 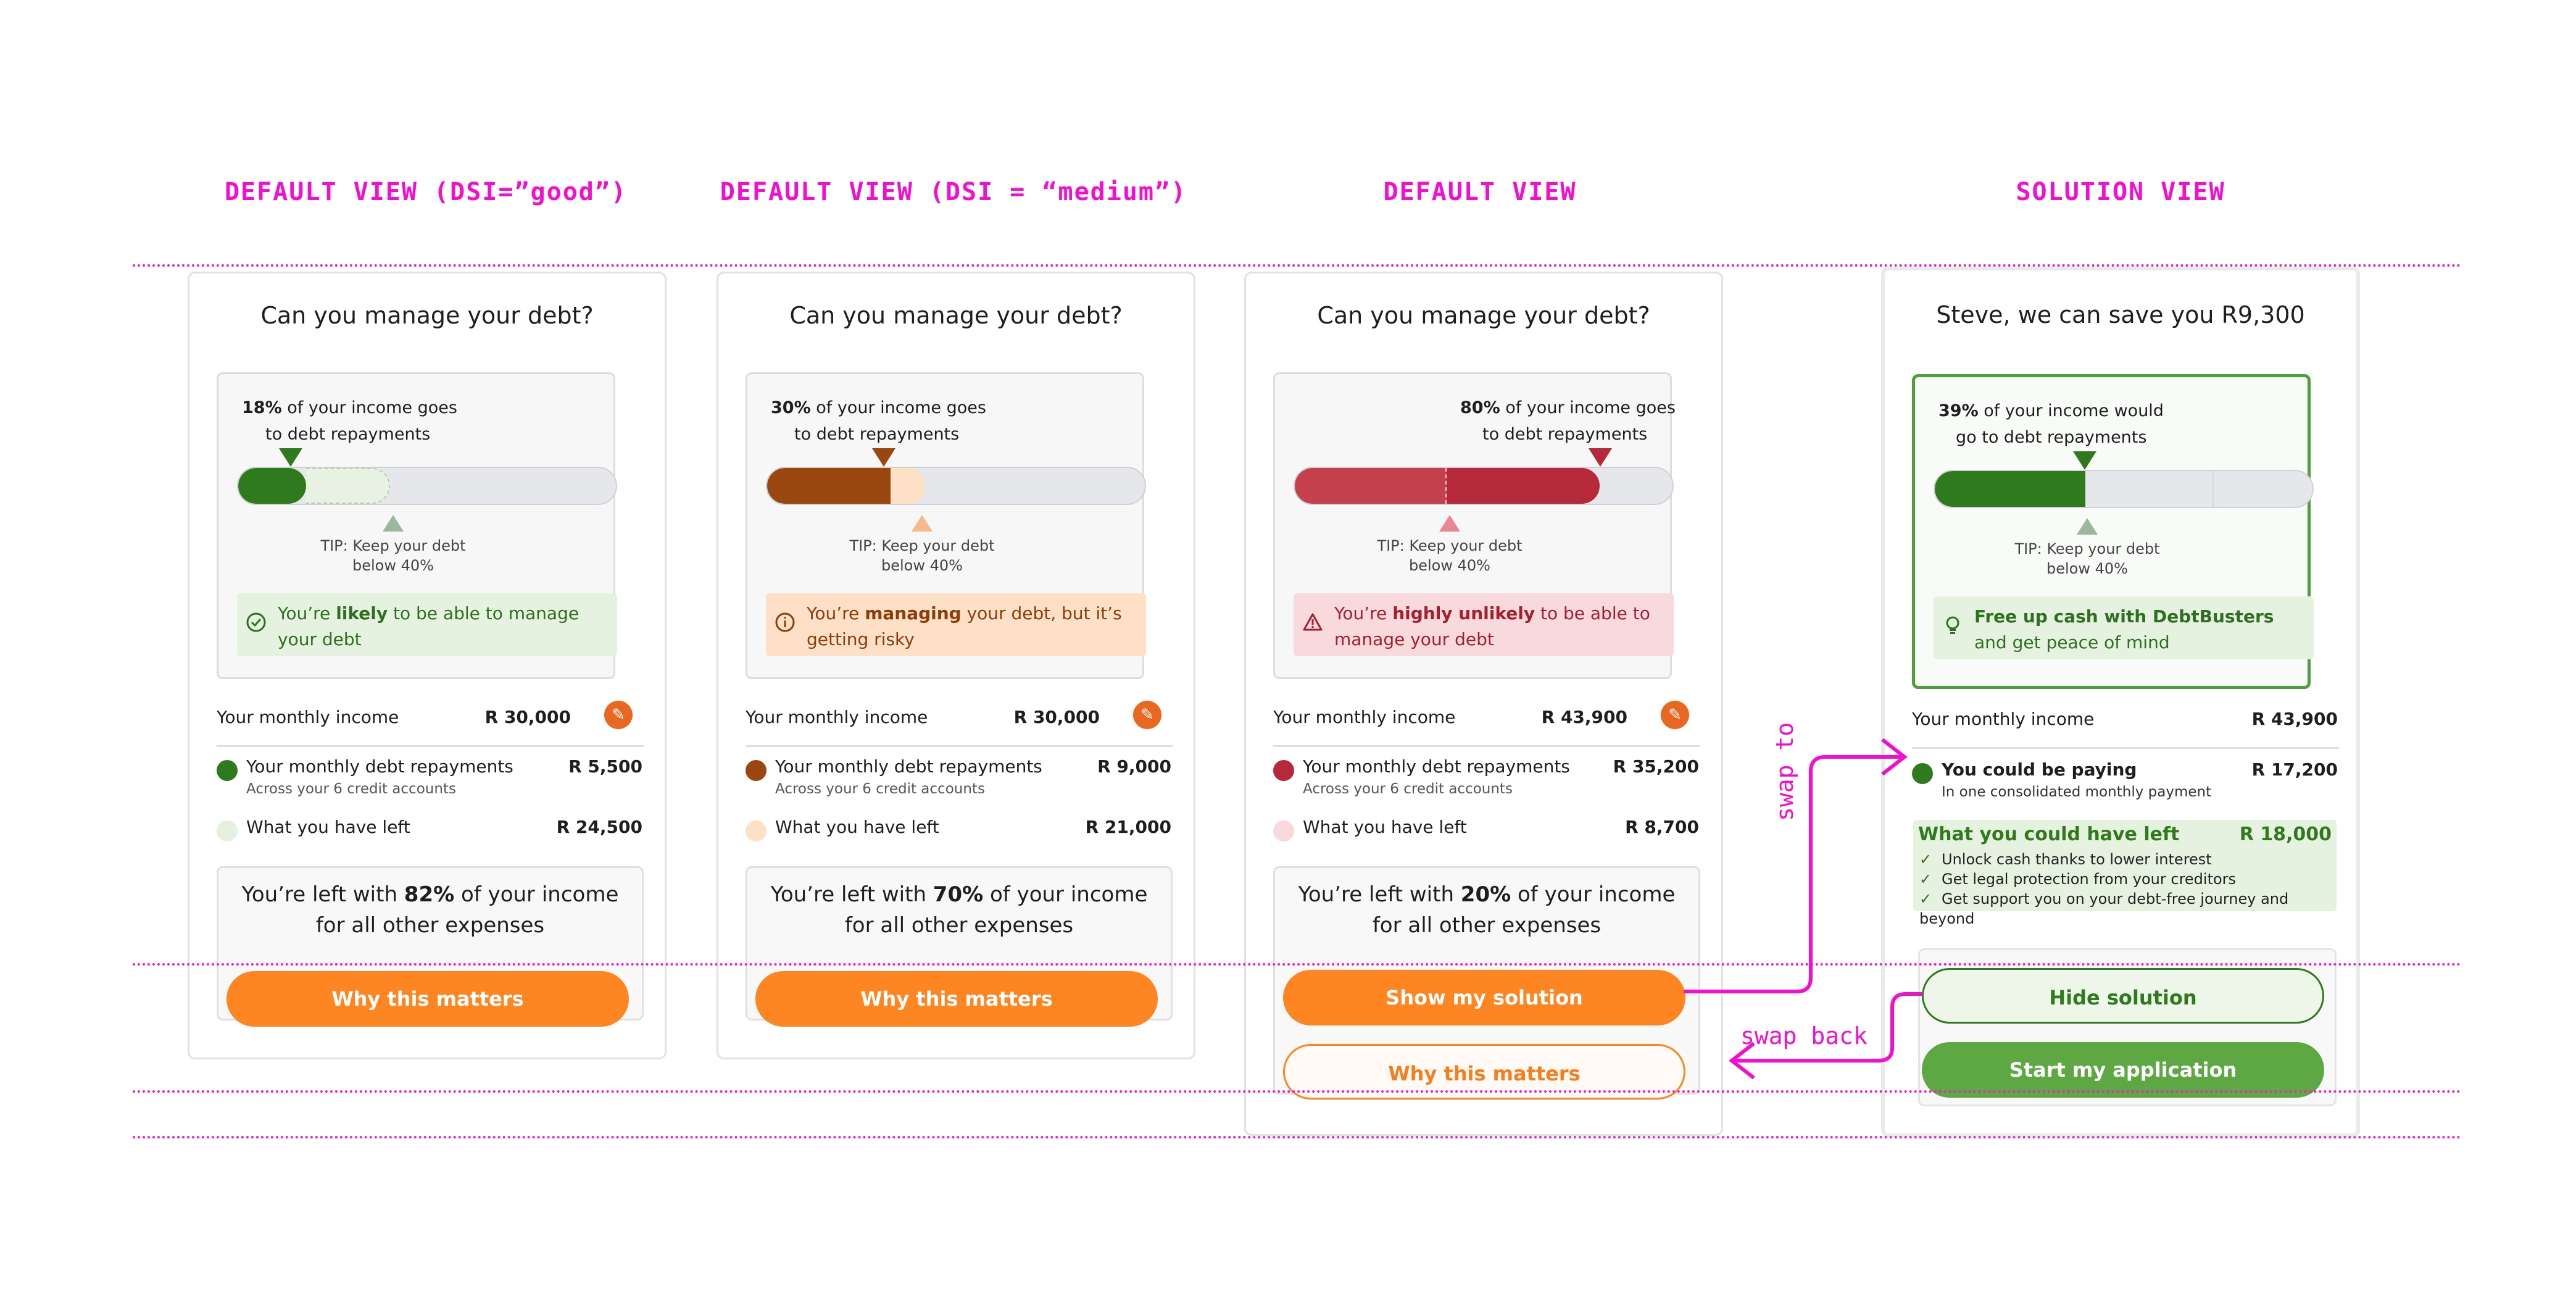 I want to click on swap-back-arrow, so click(x=1828, y=1027).